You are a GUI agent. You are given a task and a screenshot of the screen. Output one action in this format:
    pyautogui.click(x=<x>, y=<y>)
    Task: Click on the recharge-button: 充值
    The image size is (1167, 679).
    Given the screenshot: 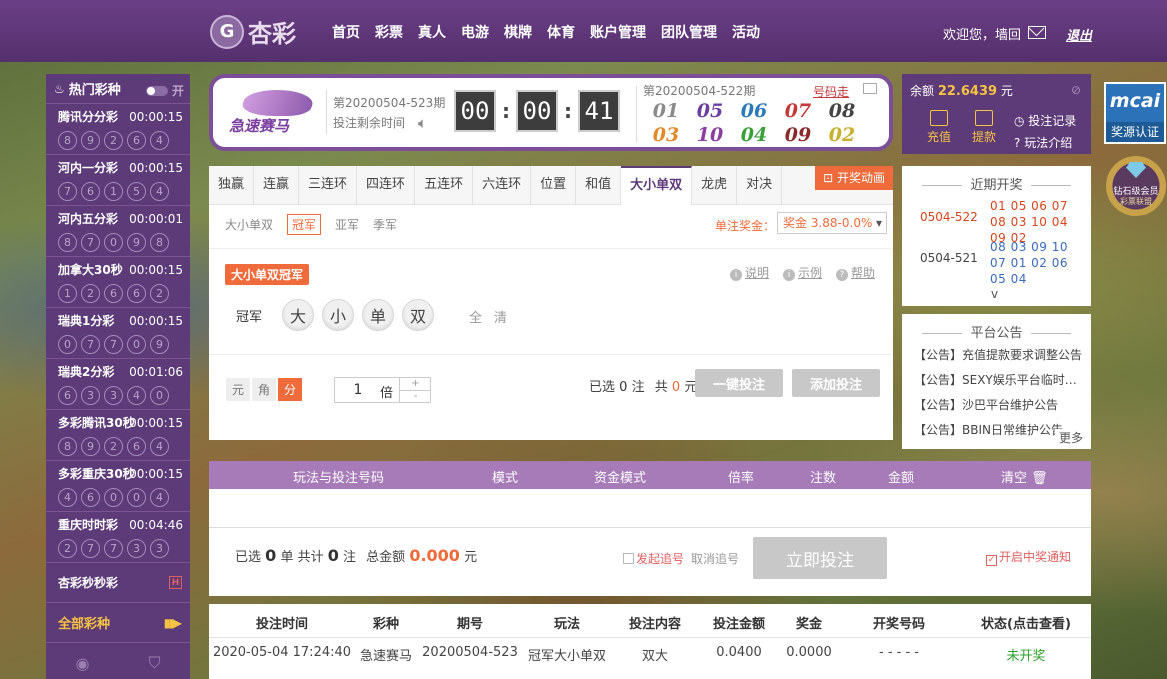 What is the action you would take?
    pyautogui.click(x=939, y=127)
    